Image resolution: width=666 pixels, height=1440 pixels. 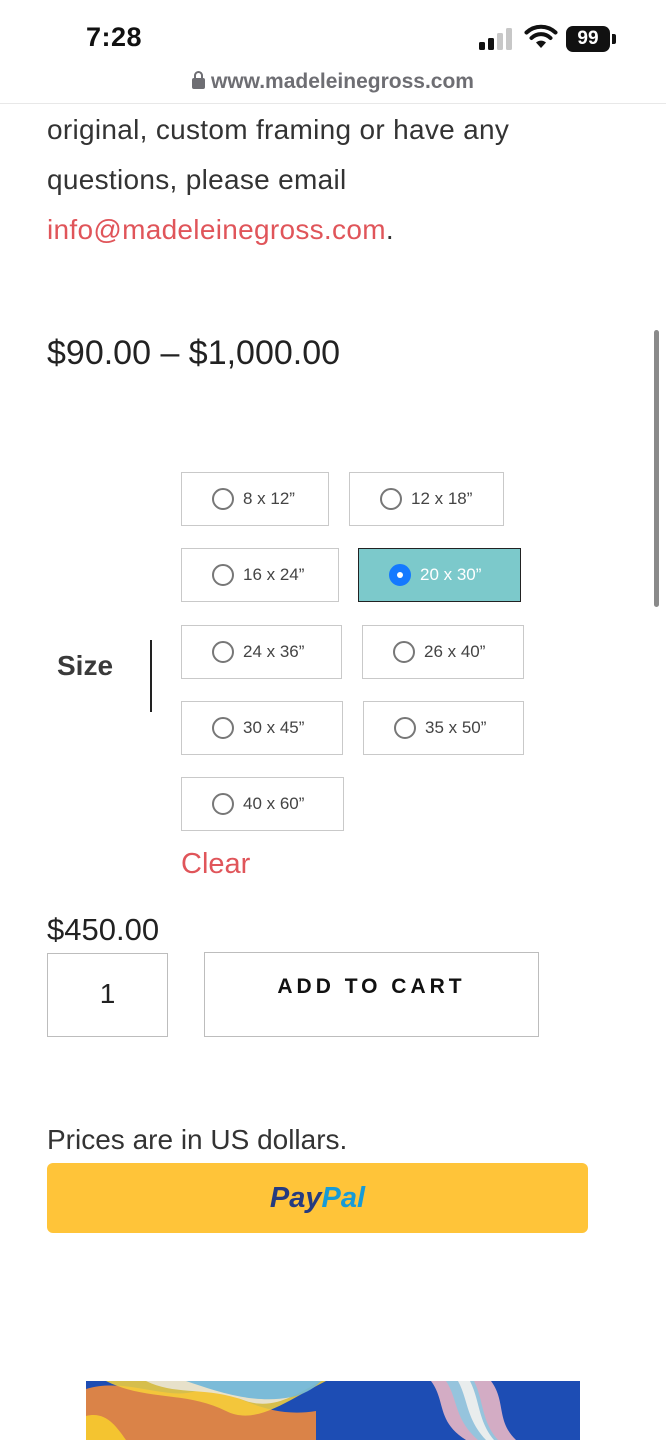 What do you see at coordinates (274, 727) in the screenshot?
I see `size-option-label: 30 x 45”` at bounding box center [274, 727].